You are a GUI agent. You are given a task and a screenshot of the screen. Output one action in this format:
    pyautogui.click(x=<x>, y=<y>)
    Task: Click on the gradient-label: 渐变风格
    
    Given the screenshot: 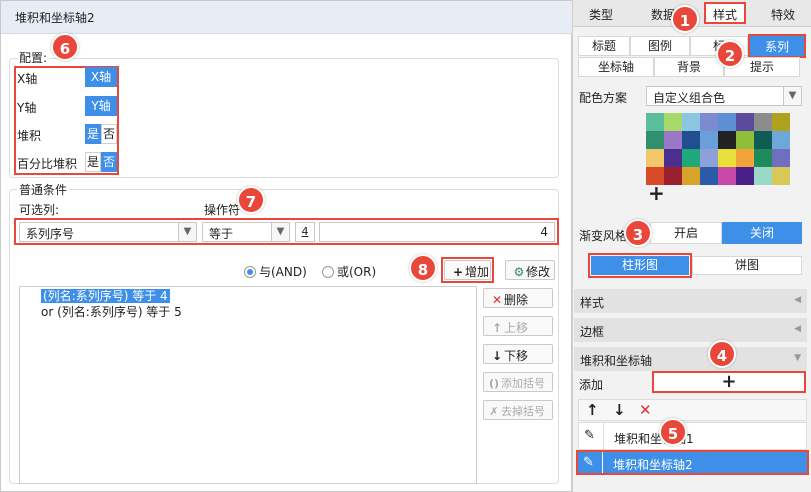 What is the action you would take?
    pyautogui.click(x=603, y=236)
    